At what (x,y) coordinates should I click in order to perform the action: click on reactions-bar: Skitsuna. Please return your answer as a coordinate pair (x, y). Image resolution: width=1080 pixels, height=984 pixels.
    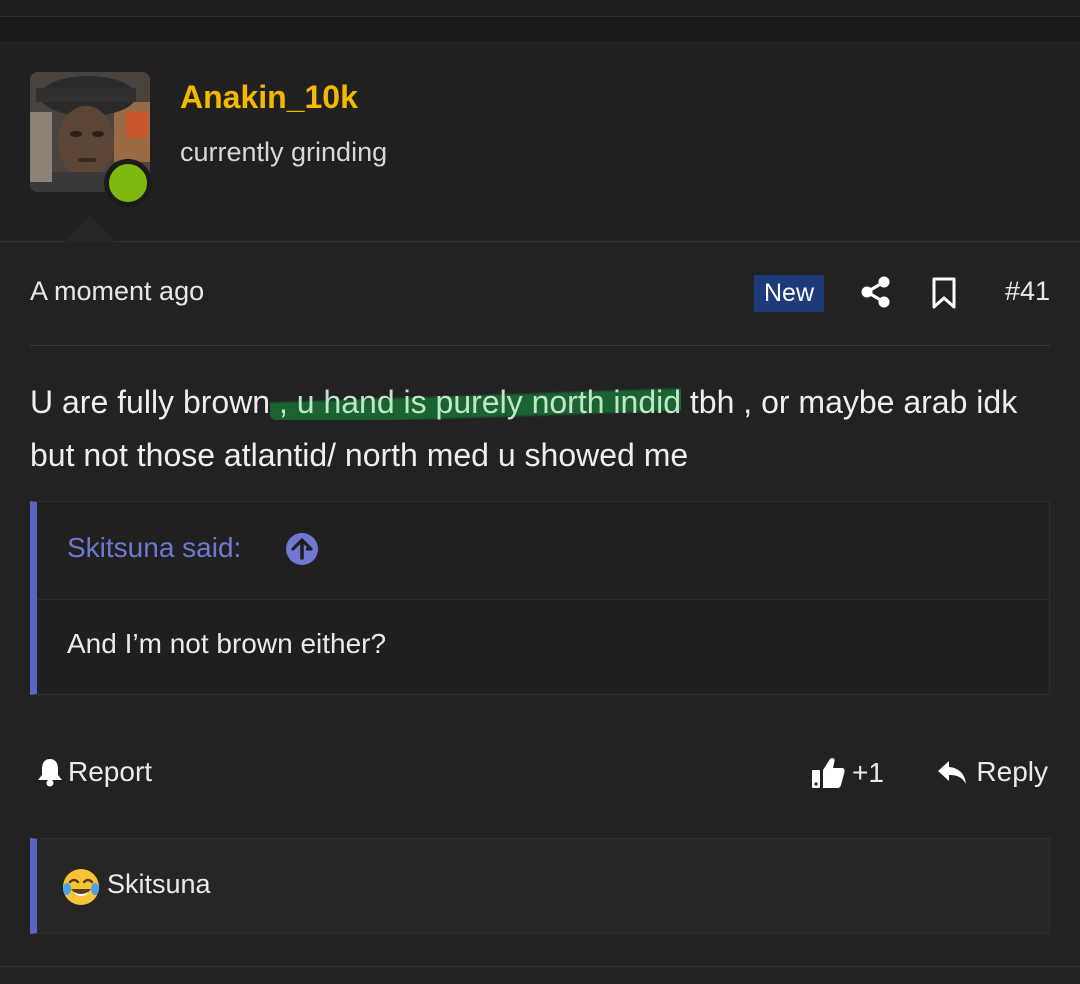
    Looking at the image, I should click on (540, 886).